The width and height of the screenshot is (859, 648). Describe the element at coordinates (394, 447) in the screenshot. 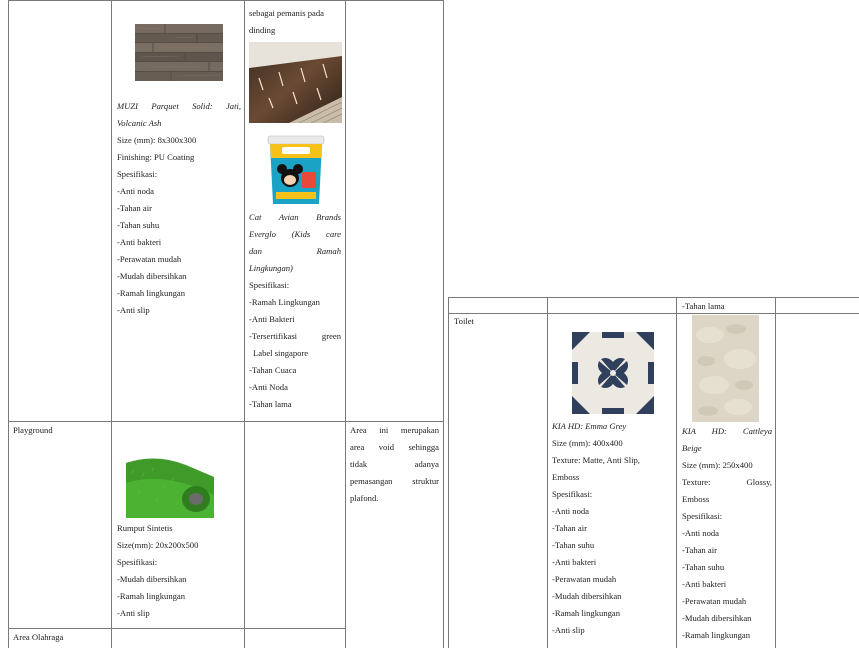

I see `note-line: area void sehingga` at that location.